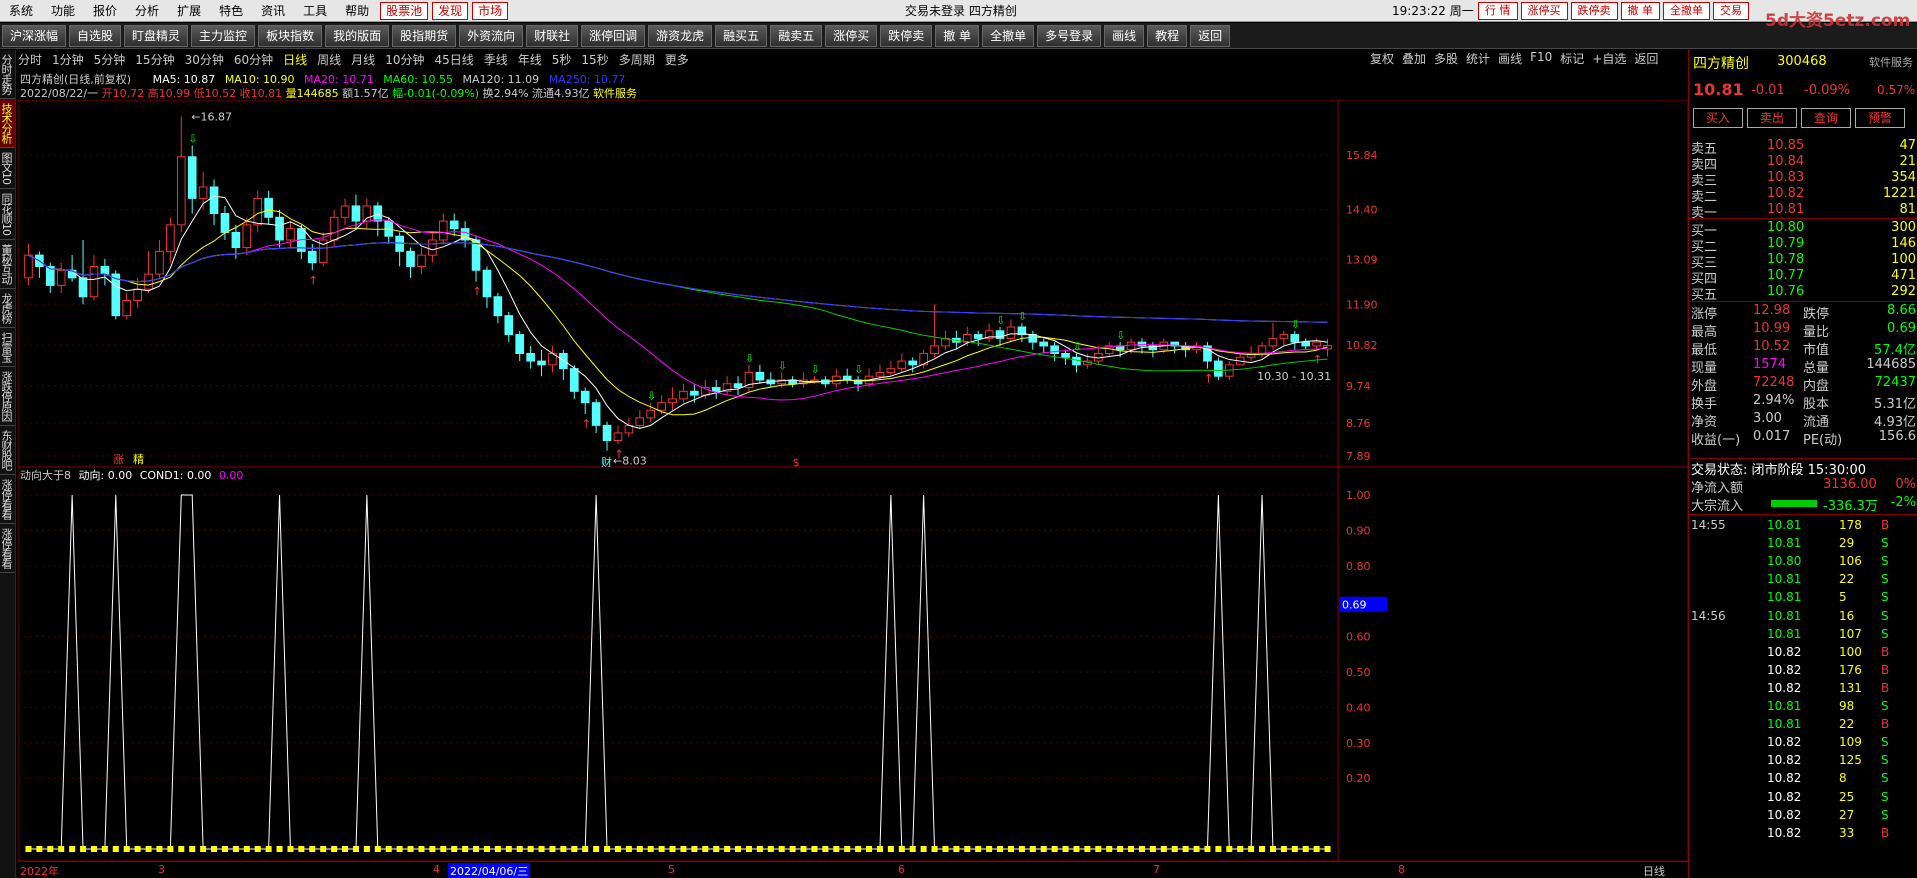 This screenshot has height=878, width=1917. I want to click on left-tab-6: 扫雷宝, so click(7, 347).